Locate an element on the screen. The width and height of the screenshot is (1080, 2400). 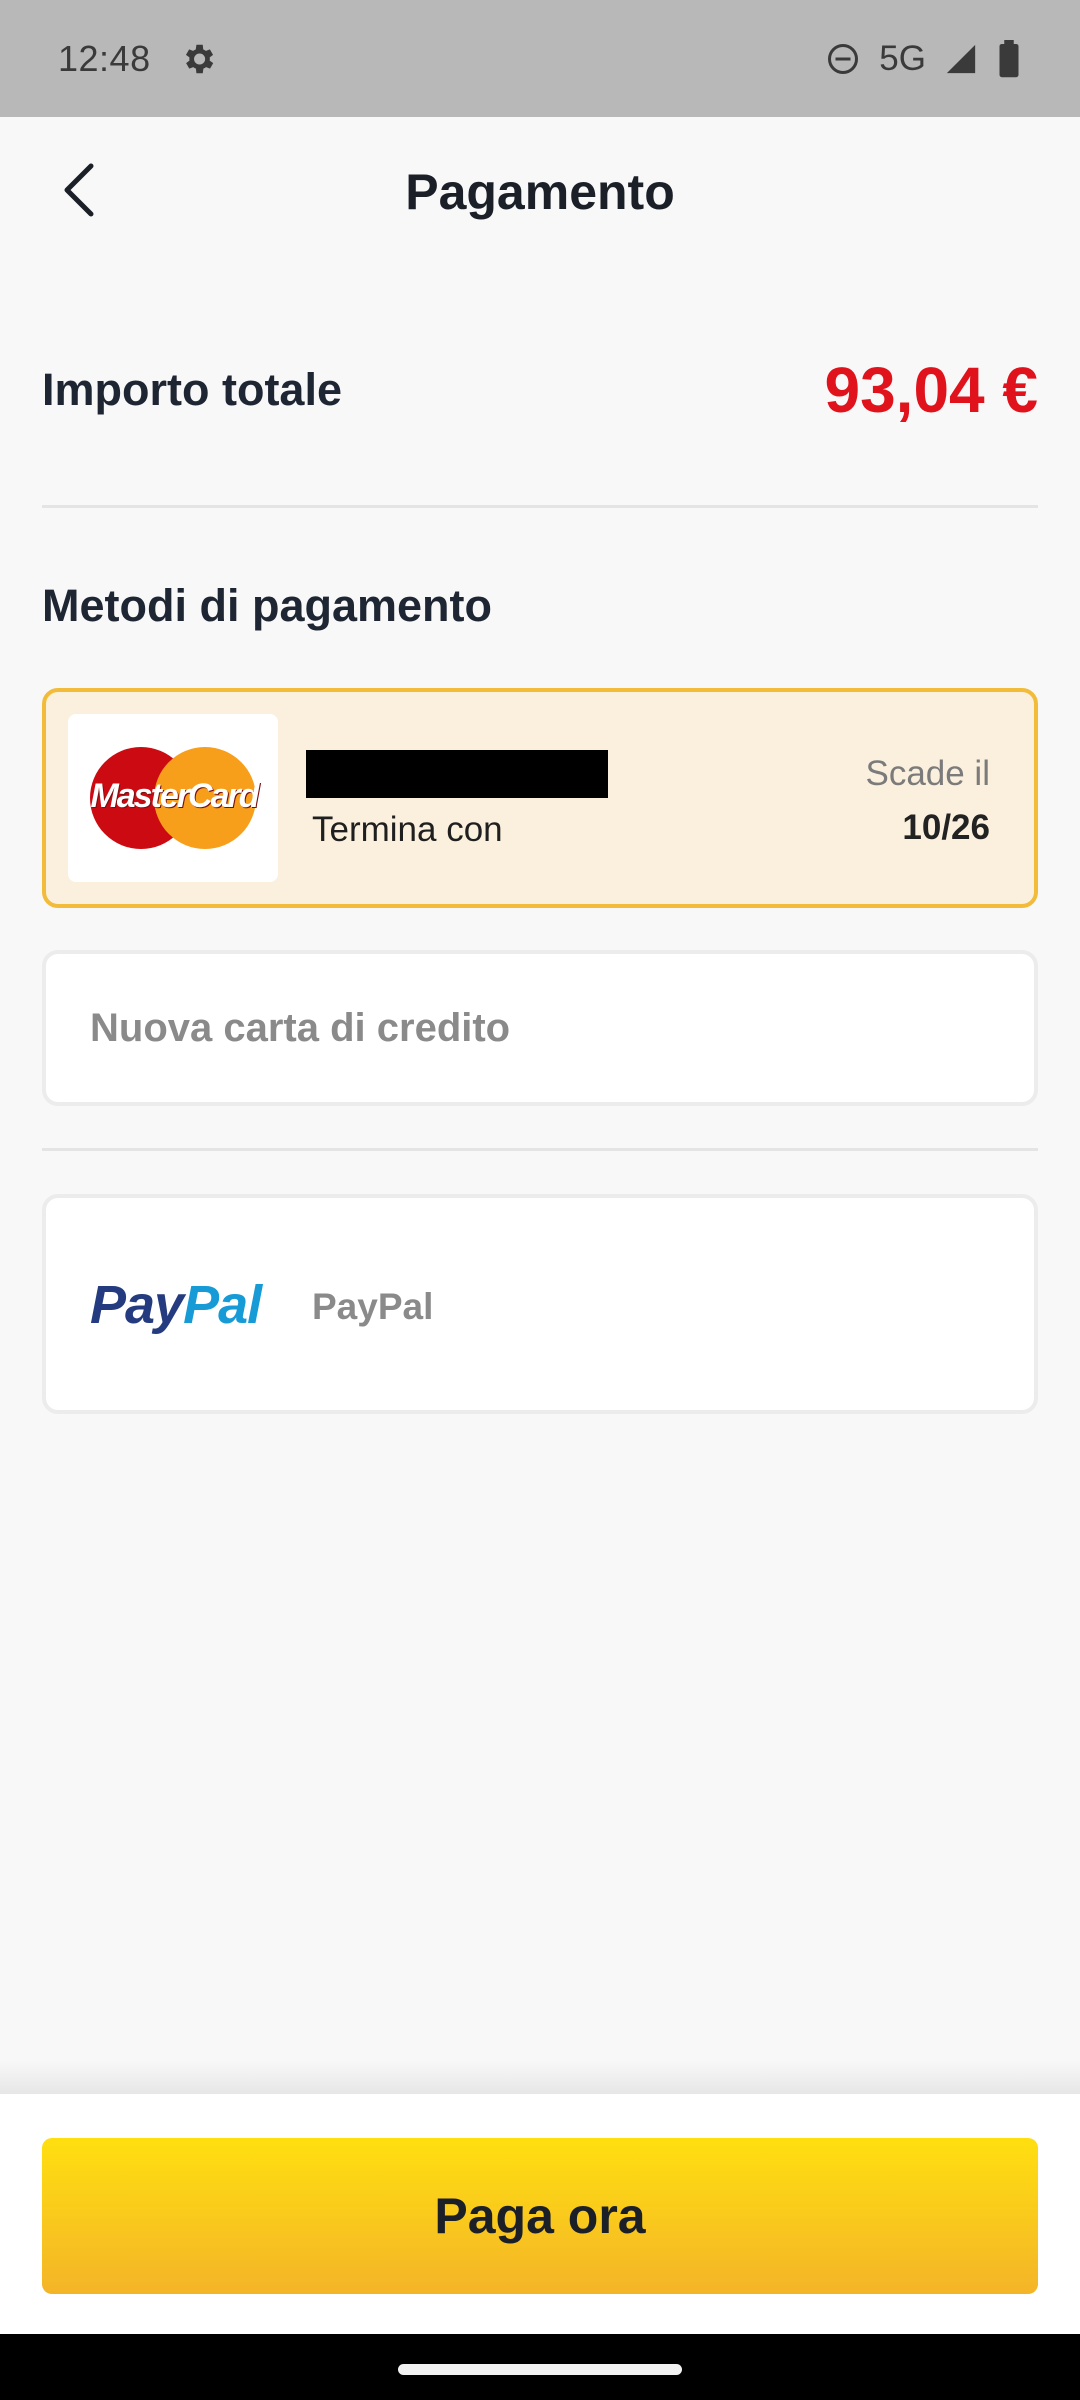
paypal-logo-pay: Pay is located at coordinates (137, 1305).